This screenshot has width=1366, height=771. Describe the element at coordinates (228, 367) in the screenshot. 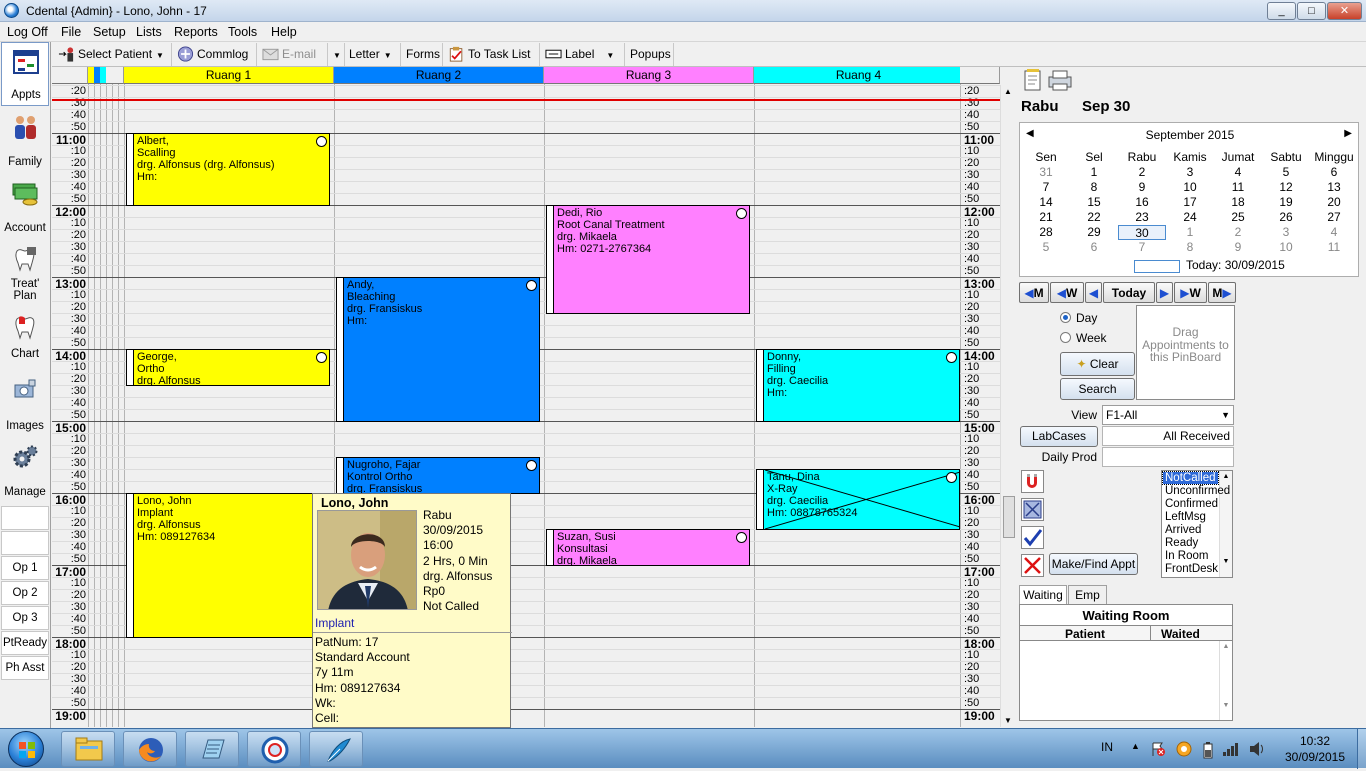

I see `appointment-block: George, Ortho drg. Alfonsus` at that location.